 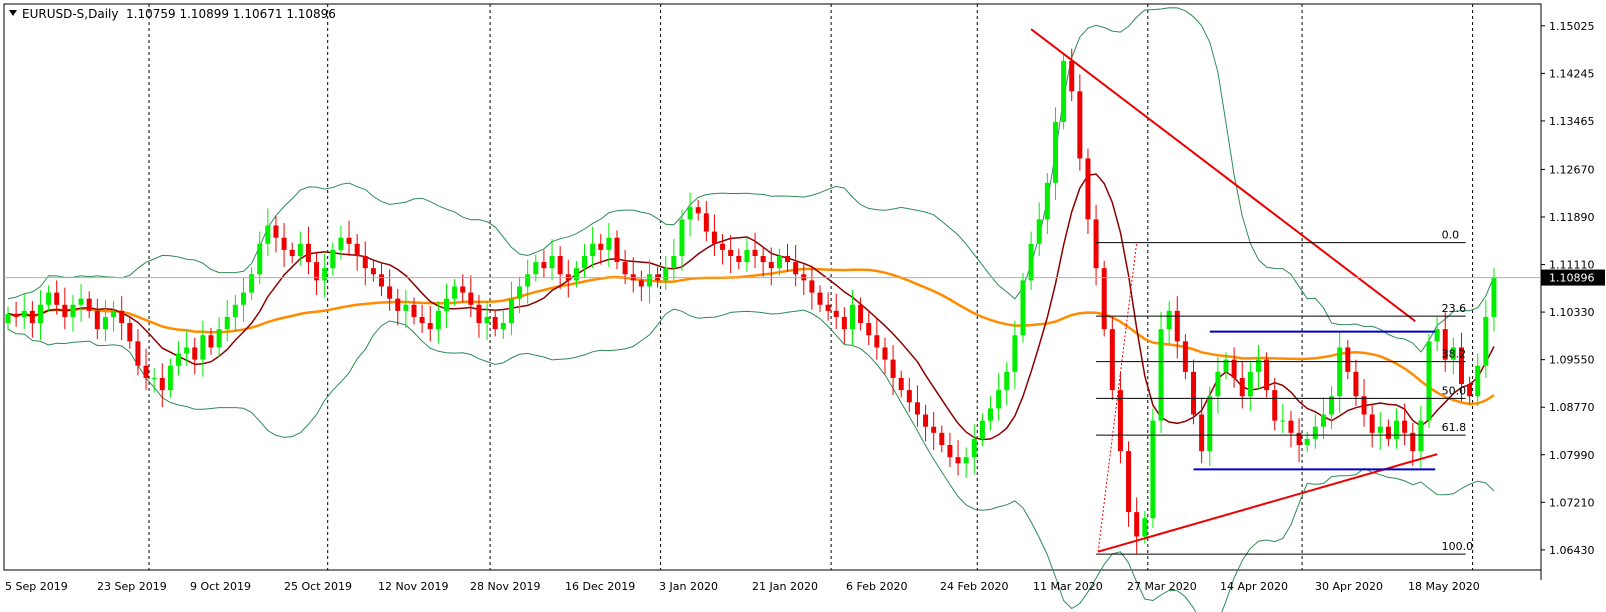 I want to click on price-tick-label: 1.14245, so click(x=1572, y=73).